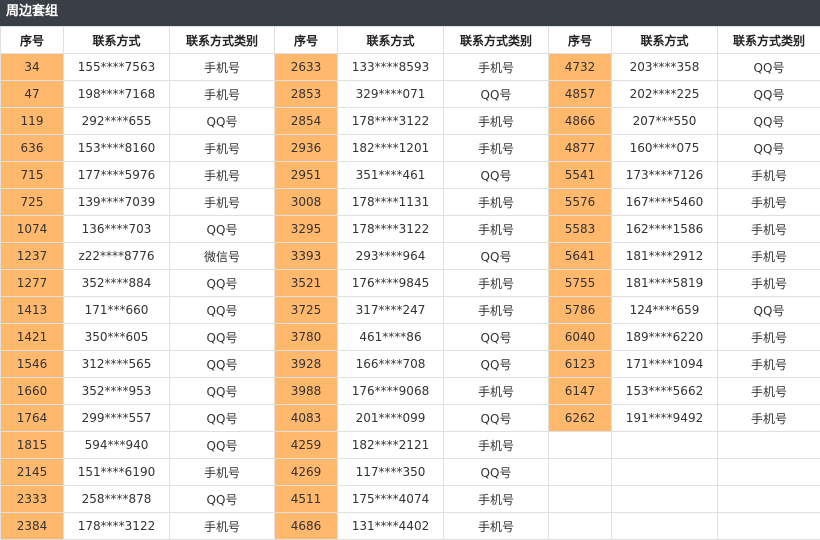  Describe the element at coordinates (32, 445) in the screenshot. I see `cell-index: 1815` at that location.